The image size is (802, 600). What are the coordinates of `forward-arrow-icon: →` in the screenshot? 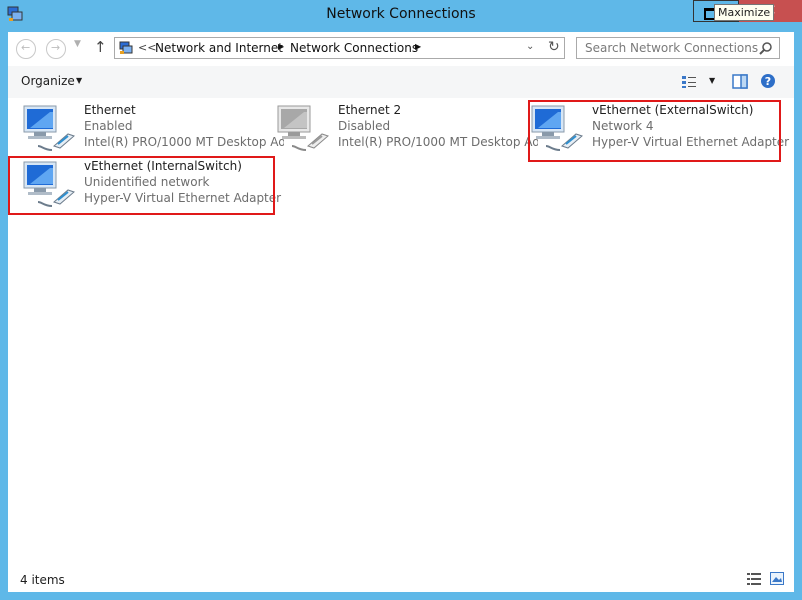 It's located at (56, 47).